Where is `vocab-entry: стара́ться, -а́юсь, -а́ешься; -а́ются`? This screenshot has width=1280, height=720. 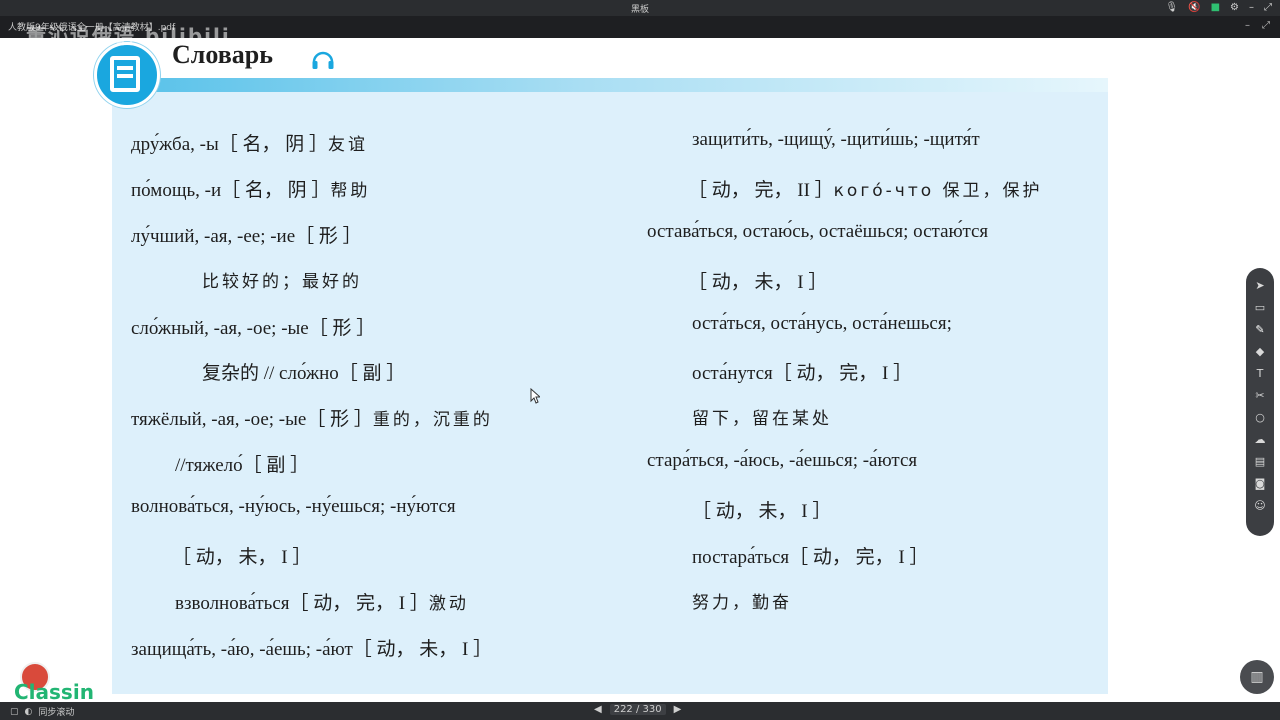
vocab-entry: стара́ться, -а́юсь, -а́ешься; -а́ются is located at coordinates (782, 460).